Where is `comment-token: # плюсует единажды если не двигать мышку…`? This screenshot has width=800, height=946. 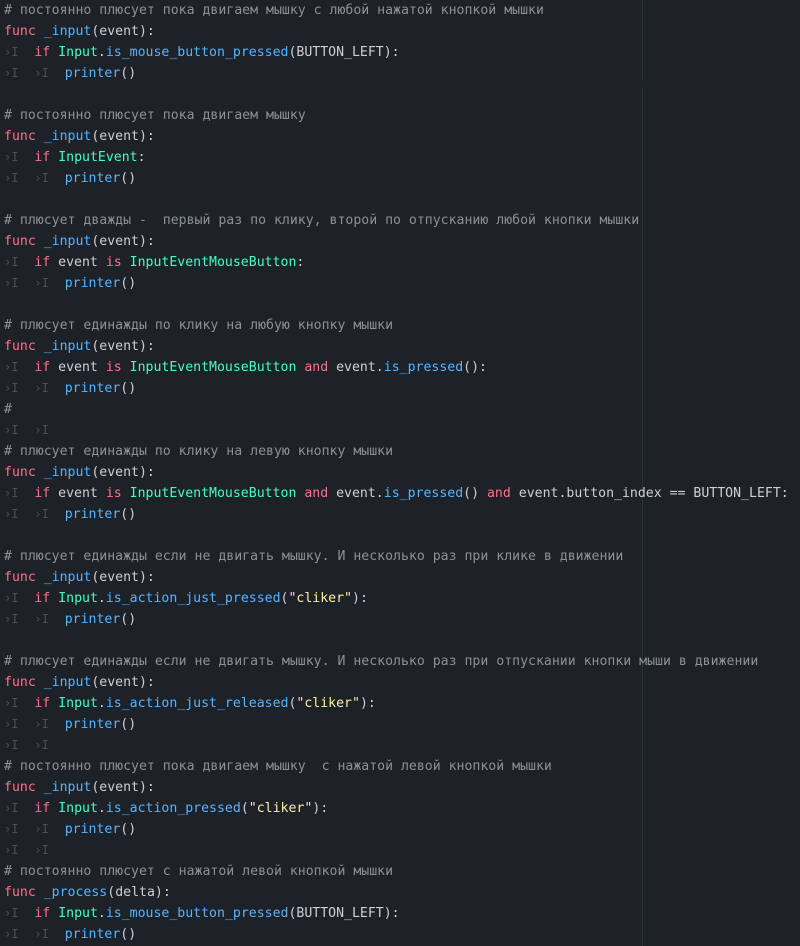
comment-token: # плюсует единажды если не двигать мышку… is located at coordinates (314, 556).